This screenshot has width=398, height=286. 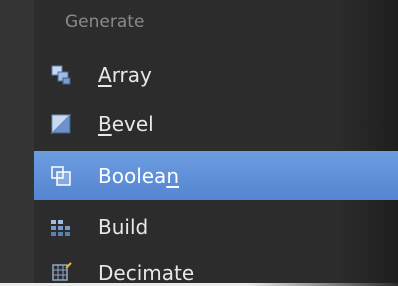 I want to click on decimate-modifier-icon, so click(x=61, y=272).